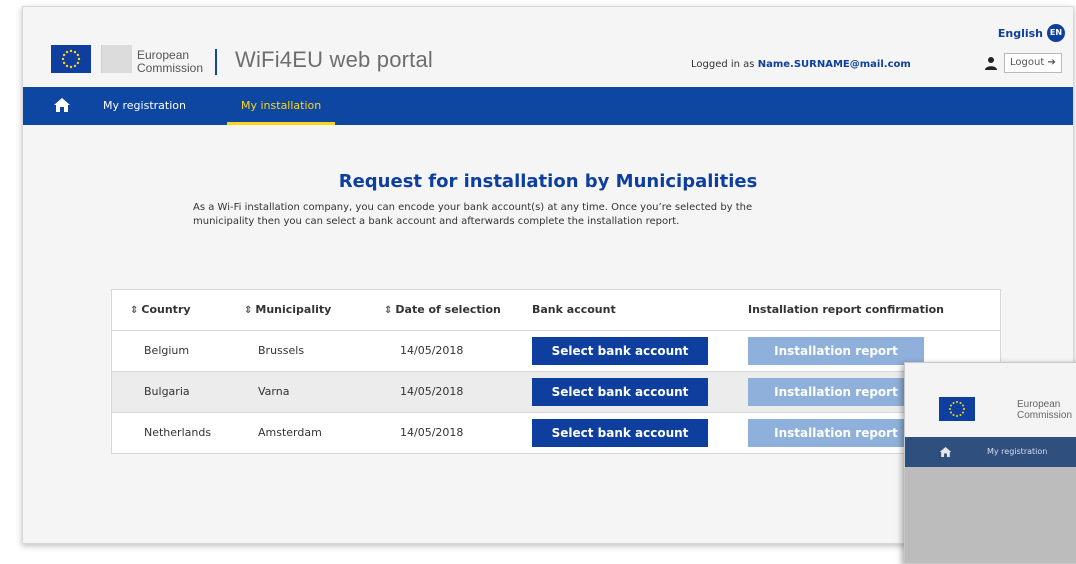  What do you see at coordinates (723, 64) in the screenshot?
I see `logged-in-prefix: Logged in as` at bounding box center [723, 64].